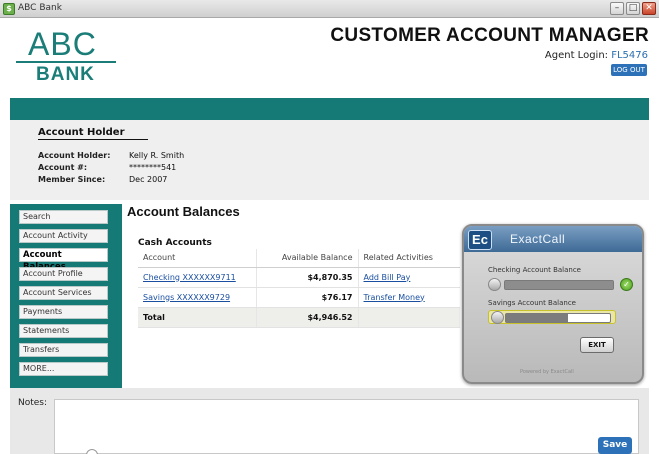 This screenshot has width=659, height=454. Describe the element at coordinates (63, 217) in the screenshot. I see `sidebar-item-search: Search` at that location.